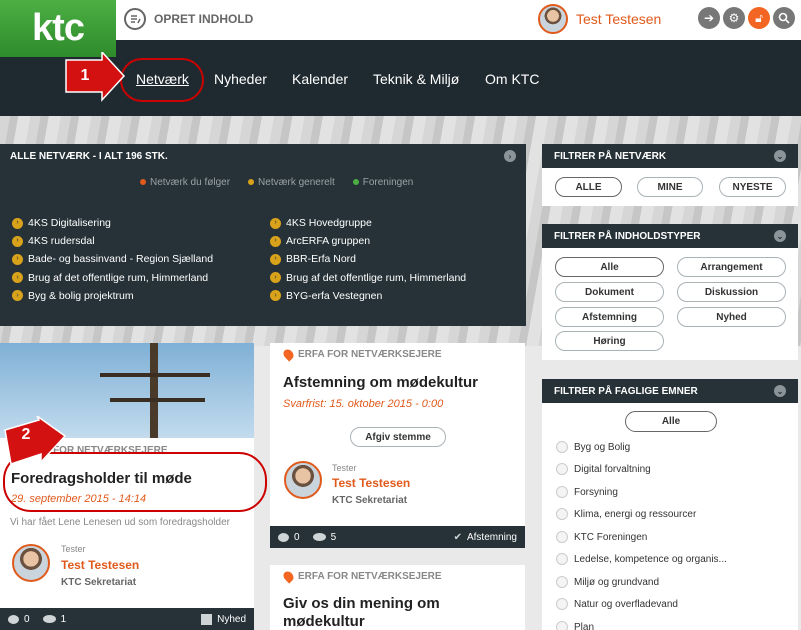  Describe the element at coordinates (607, 582) in the screenshot. I see `topic-checkbox: Miljø og grundvand` at that location.